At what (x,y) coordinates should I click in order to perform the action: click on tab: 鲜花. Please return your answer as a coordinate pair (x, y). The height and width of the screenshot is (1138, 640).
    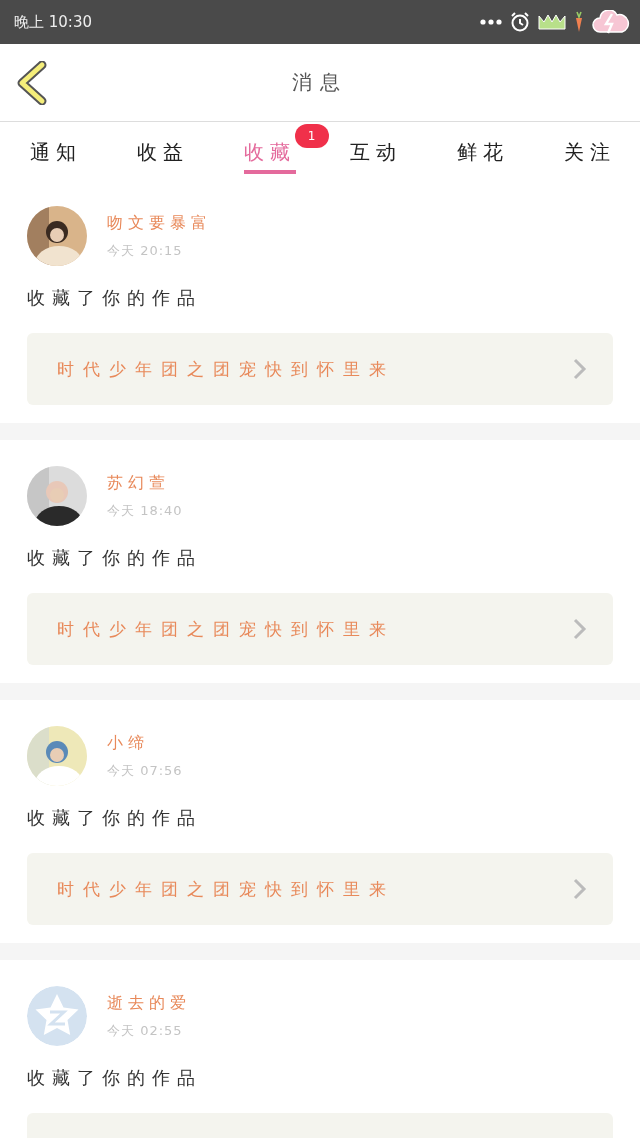
    Looking at the image, I should click on (483, 148).